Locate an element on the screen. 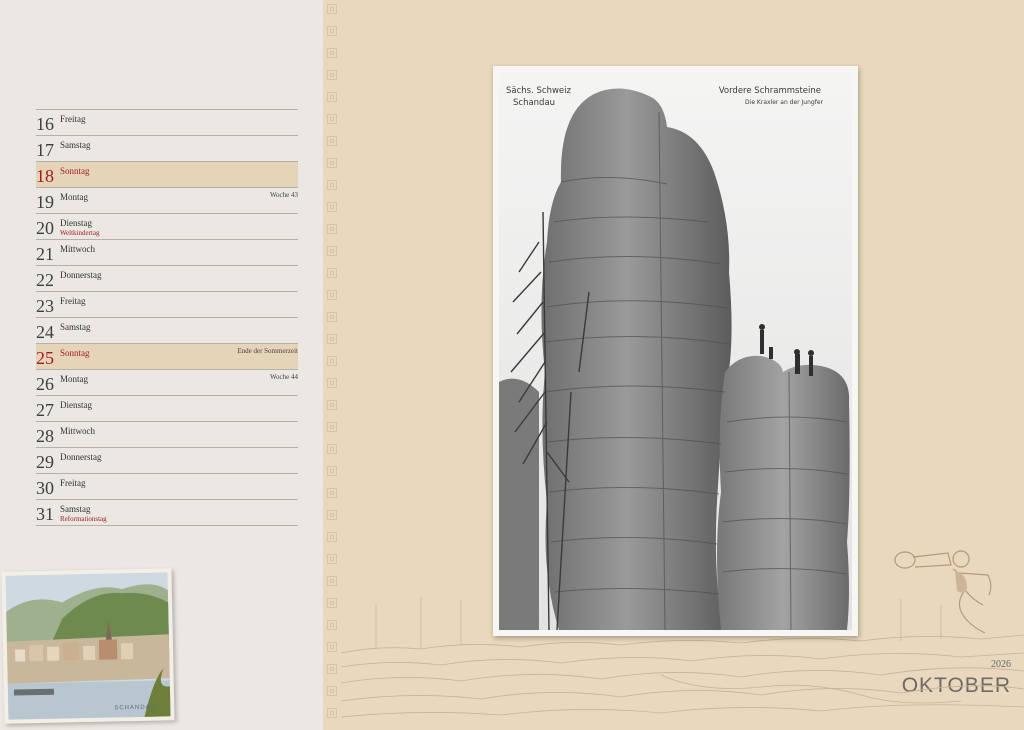  photo-caption-title: Vordere Schrammsteine is located at coordinates (769, 91).